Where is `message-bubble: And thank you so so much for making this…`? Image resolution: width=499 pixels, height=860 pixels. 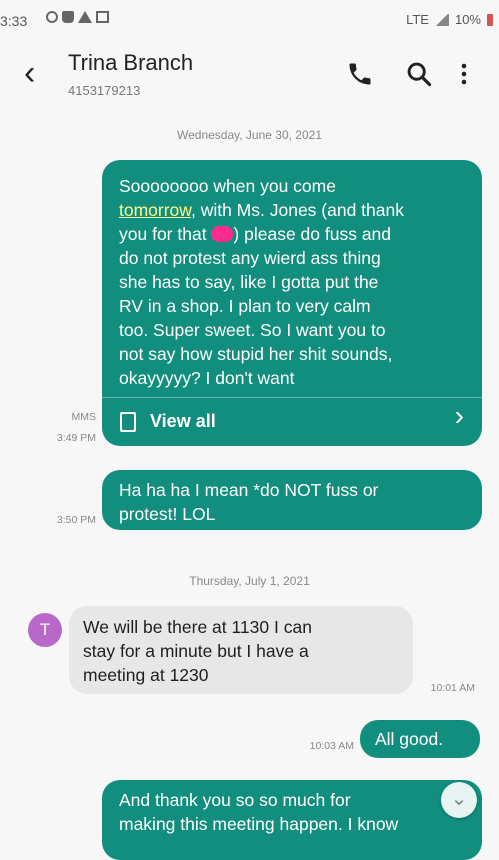 message-bubble: And thank you so so much for making this… is located at coordinates (292, 820).